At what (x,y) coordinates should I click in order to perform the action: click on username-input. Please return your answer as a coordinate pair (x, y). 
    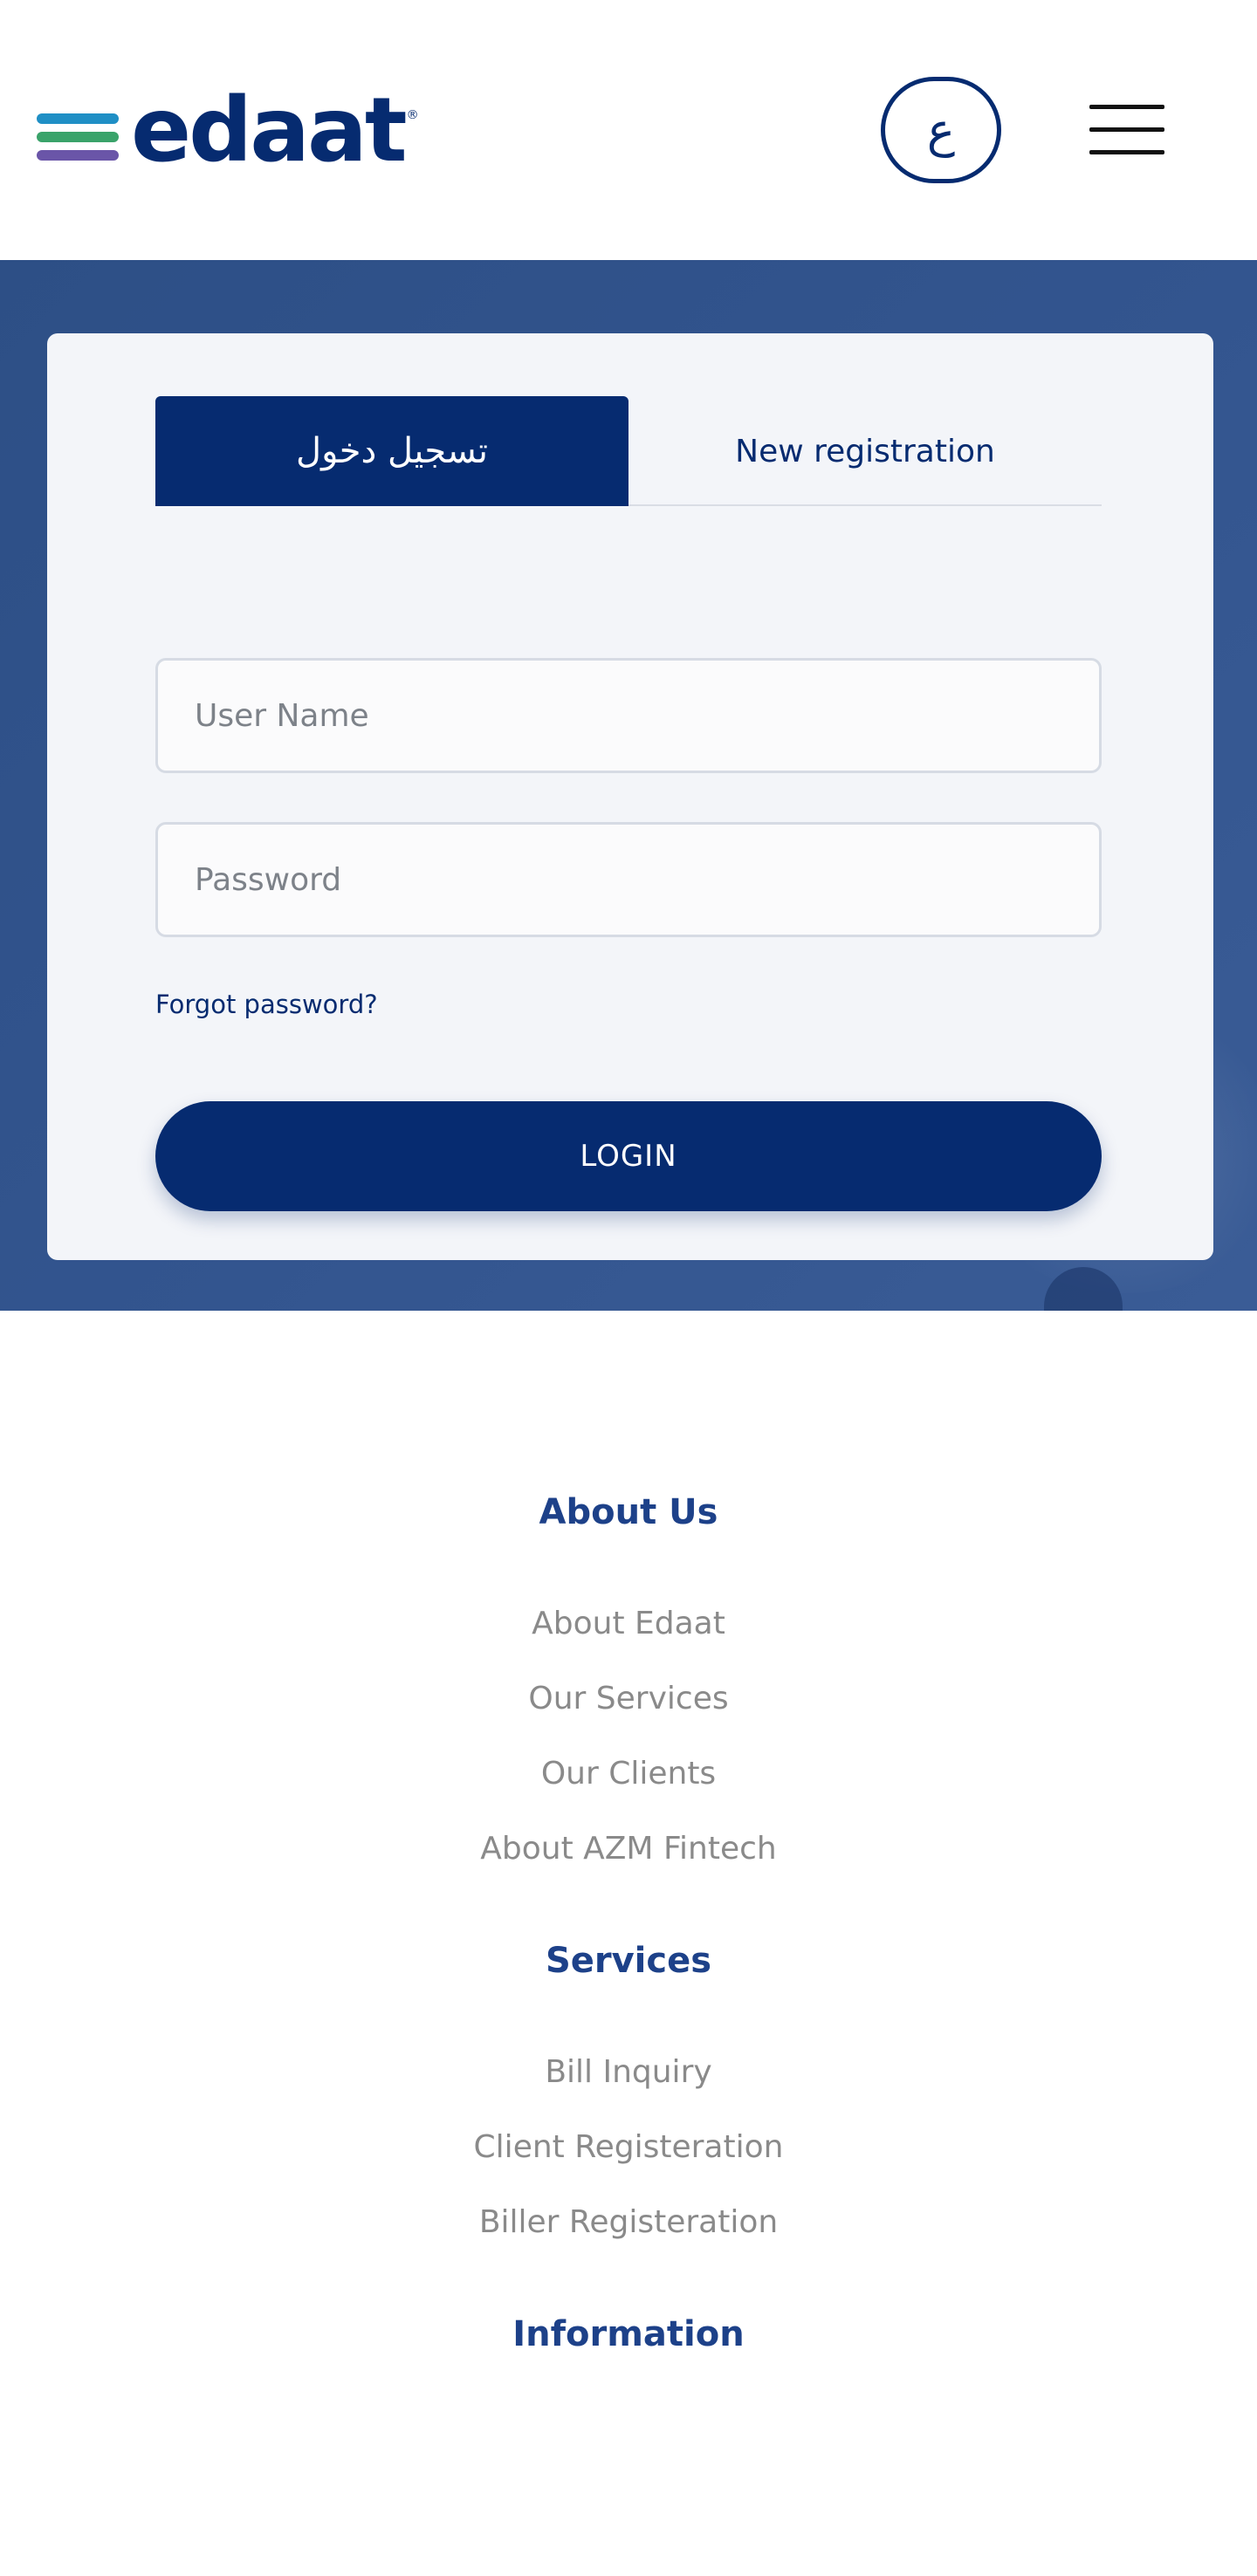
    Looking at the image, I should click on (628, 715).